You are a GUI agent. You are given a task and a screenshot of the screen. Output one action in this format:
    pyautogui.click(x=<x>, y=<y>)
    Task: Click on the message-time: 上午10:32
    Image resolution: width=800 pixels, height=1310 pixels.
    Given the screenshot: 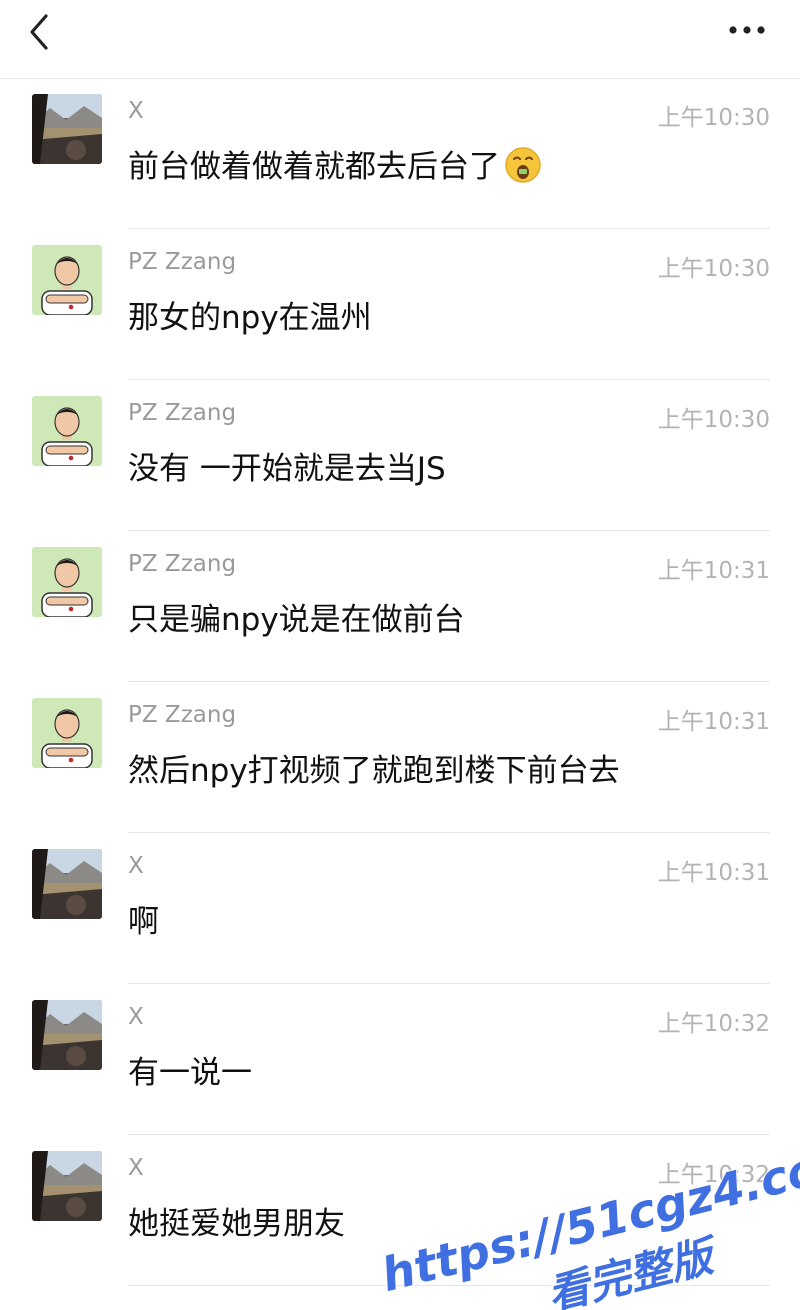 What is the action you would take?
    pyautogui.click(x=713, y=1024)
    